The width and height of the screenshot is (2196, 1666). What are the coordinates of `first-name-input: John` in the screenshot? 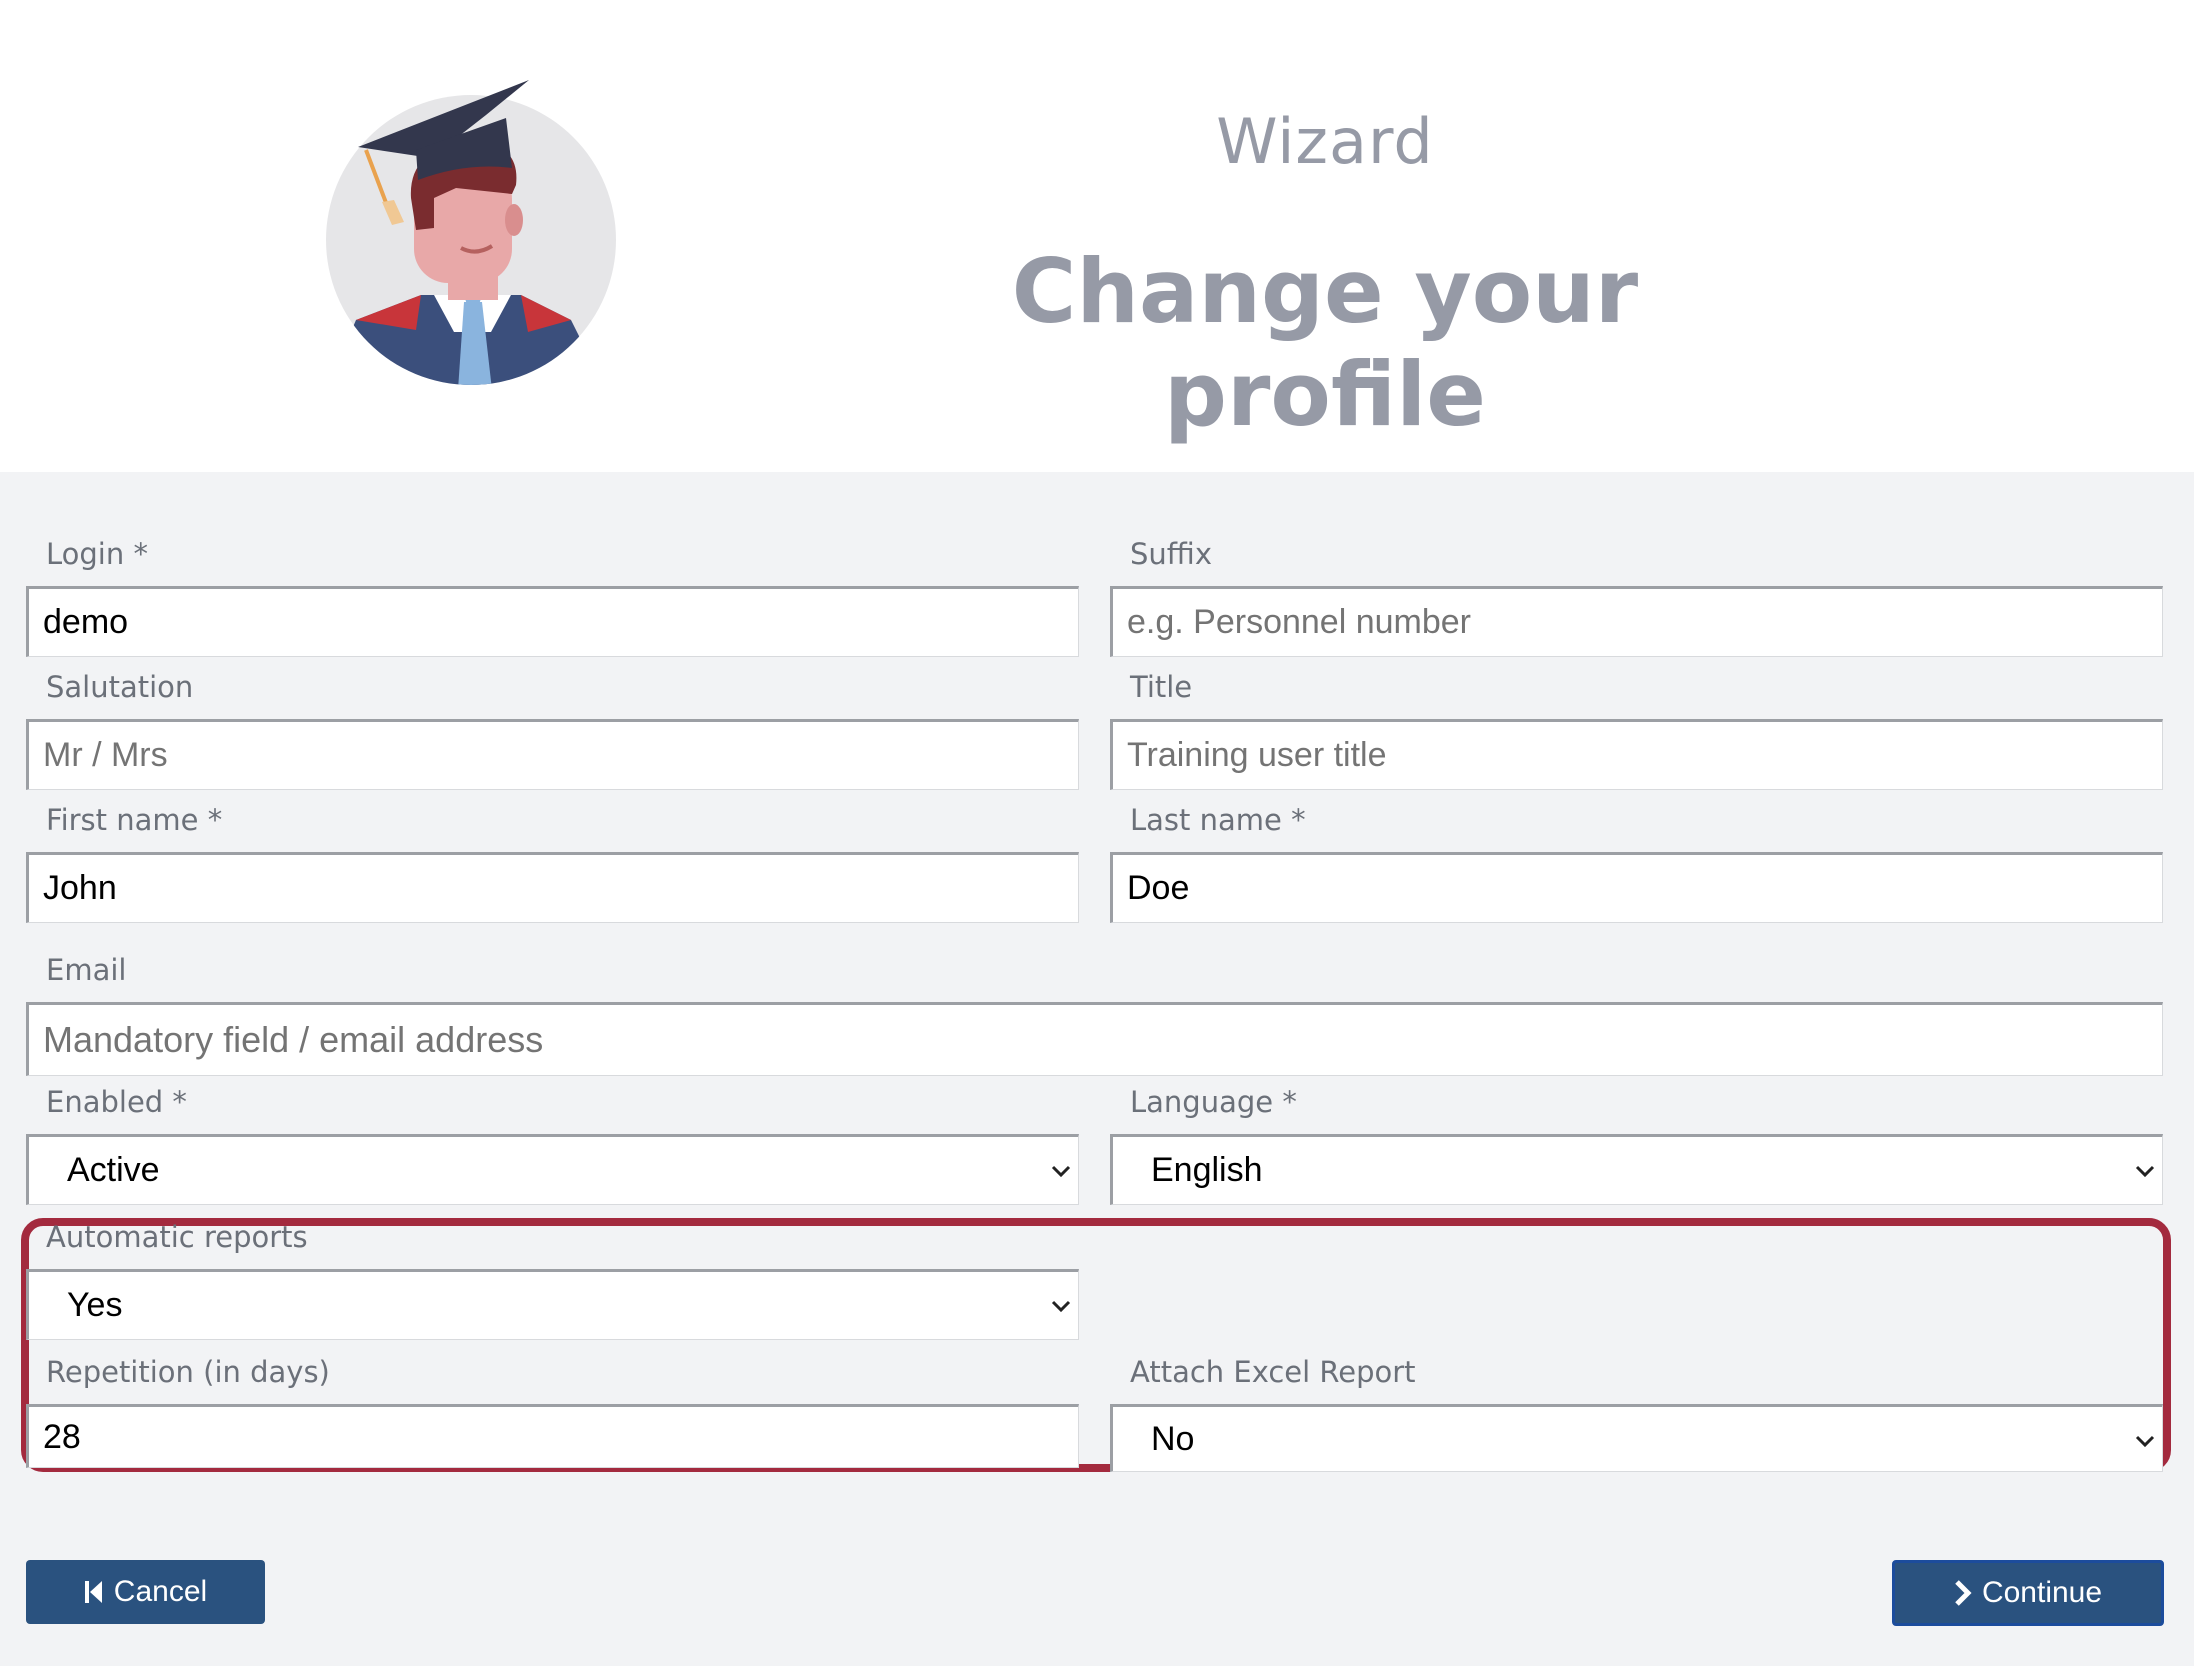 It's located at (552, 887).